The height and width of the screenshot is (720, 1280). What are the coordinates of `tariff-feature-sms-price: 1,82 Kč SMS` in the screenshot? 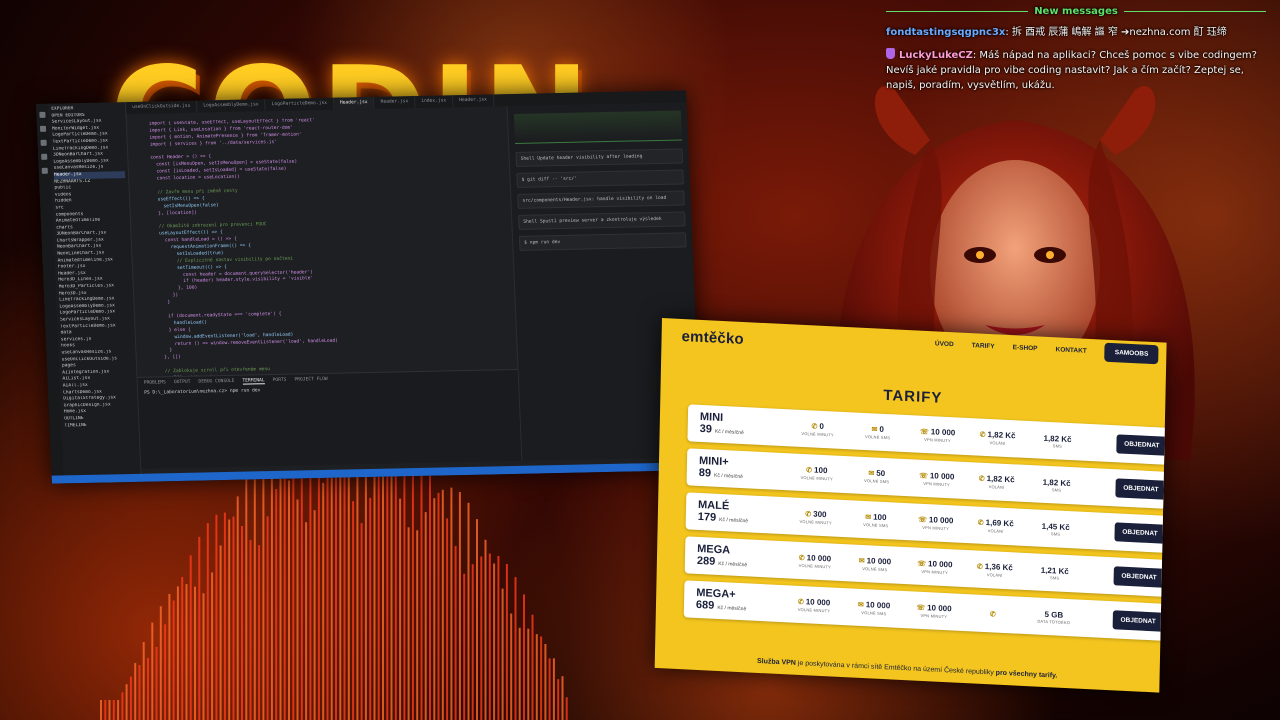 It's located at (1057, 440).